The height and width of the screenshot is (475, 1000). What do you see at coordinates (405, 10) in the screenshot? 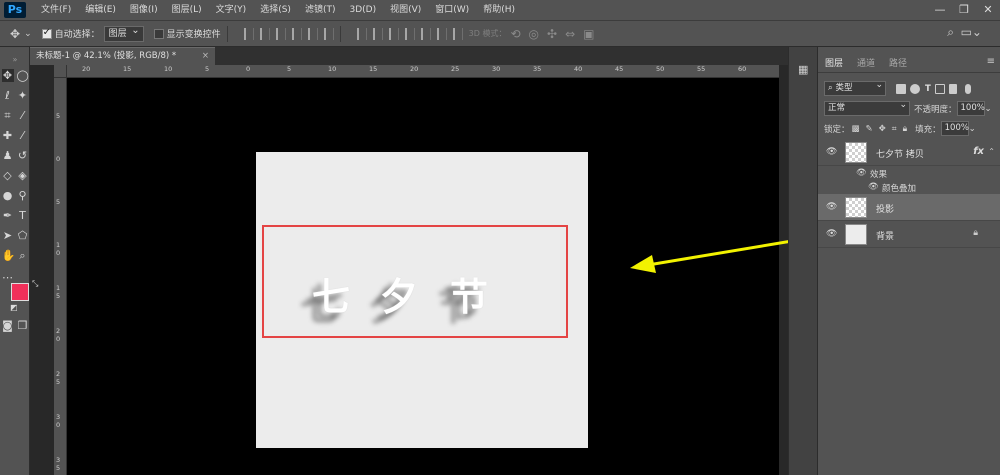
I see `menu-item: 视图(V)` at bounding box center [405, 10].